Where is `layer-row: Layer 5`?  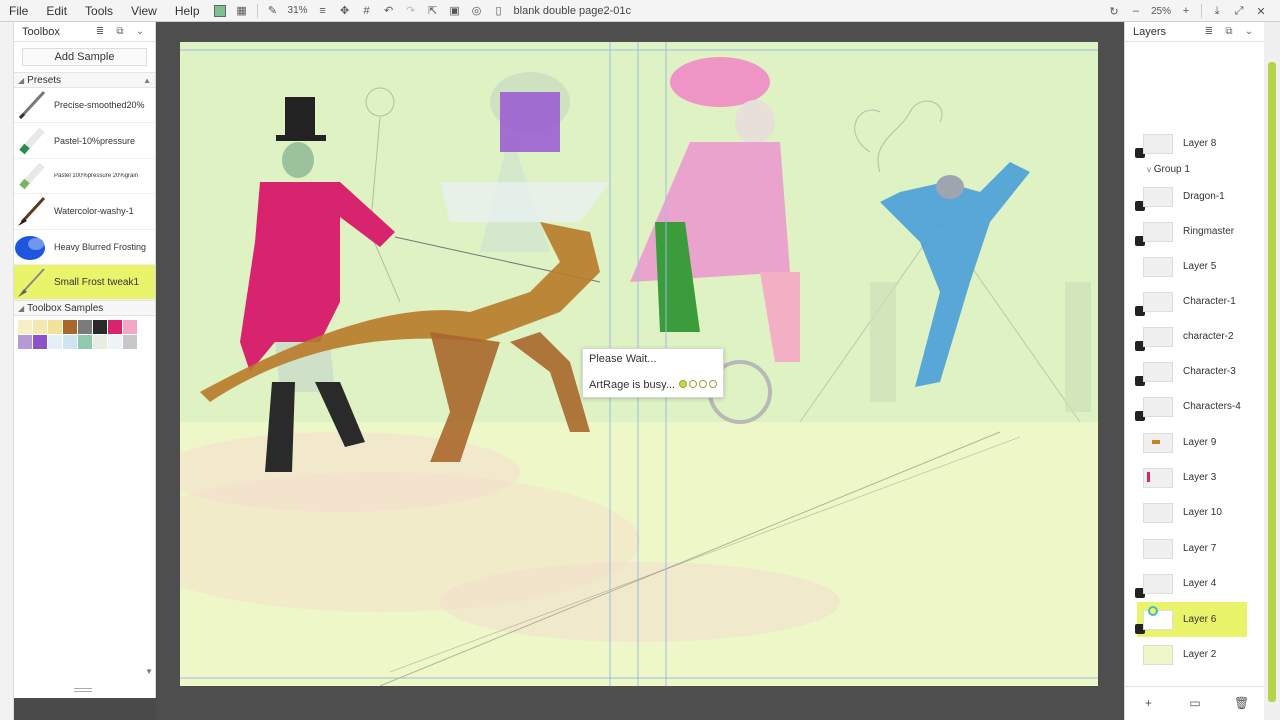
layer-row: Layer 5 is located at coordinates (1192, 266).